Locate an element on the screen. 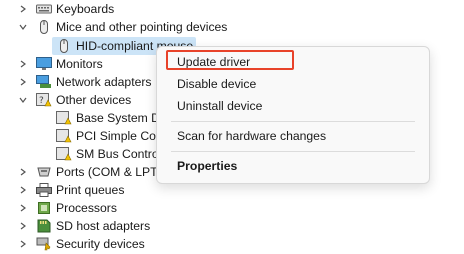 Image resolution: width=464 pixels, height=254 pixels. menu-item-disable-device: Disable device is located at coordinates (293, 84).